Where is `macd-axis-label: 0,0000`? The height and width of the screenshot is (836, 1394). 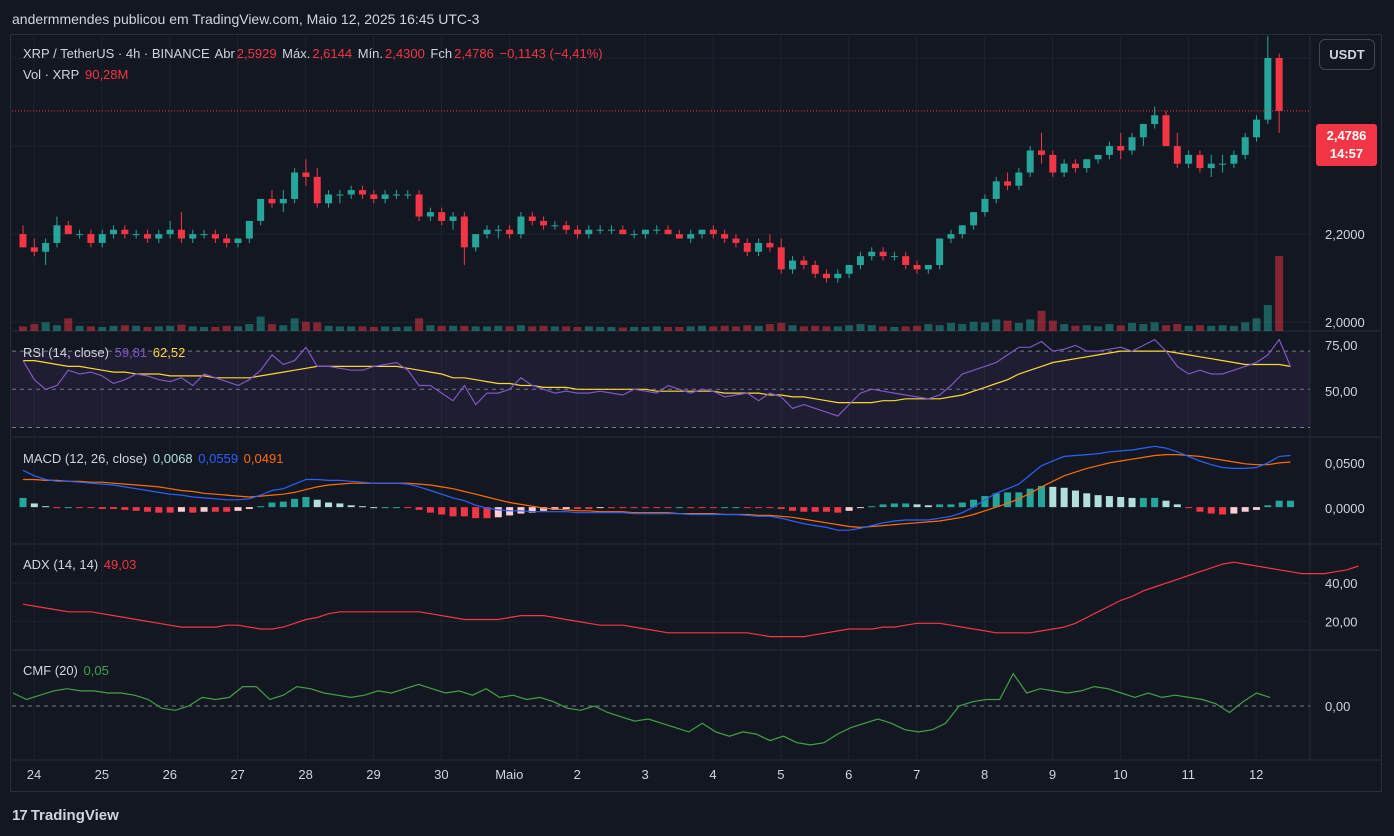
macd-axis-label: 0,0000 is located at coordinates (1345, 508).